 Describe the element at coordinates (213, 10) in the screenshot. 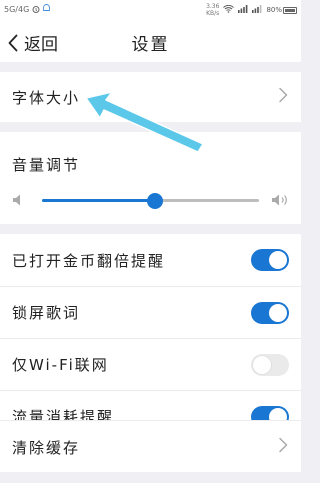

I see `network-speed: 3.36 KB/s` at that location.